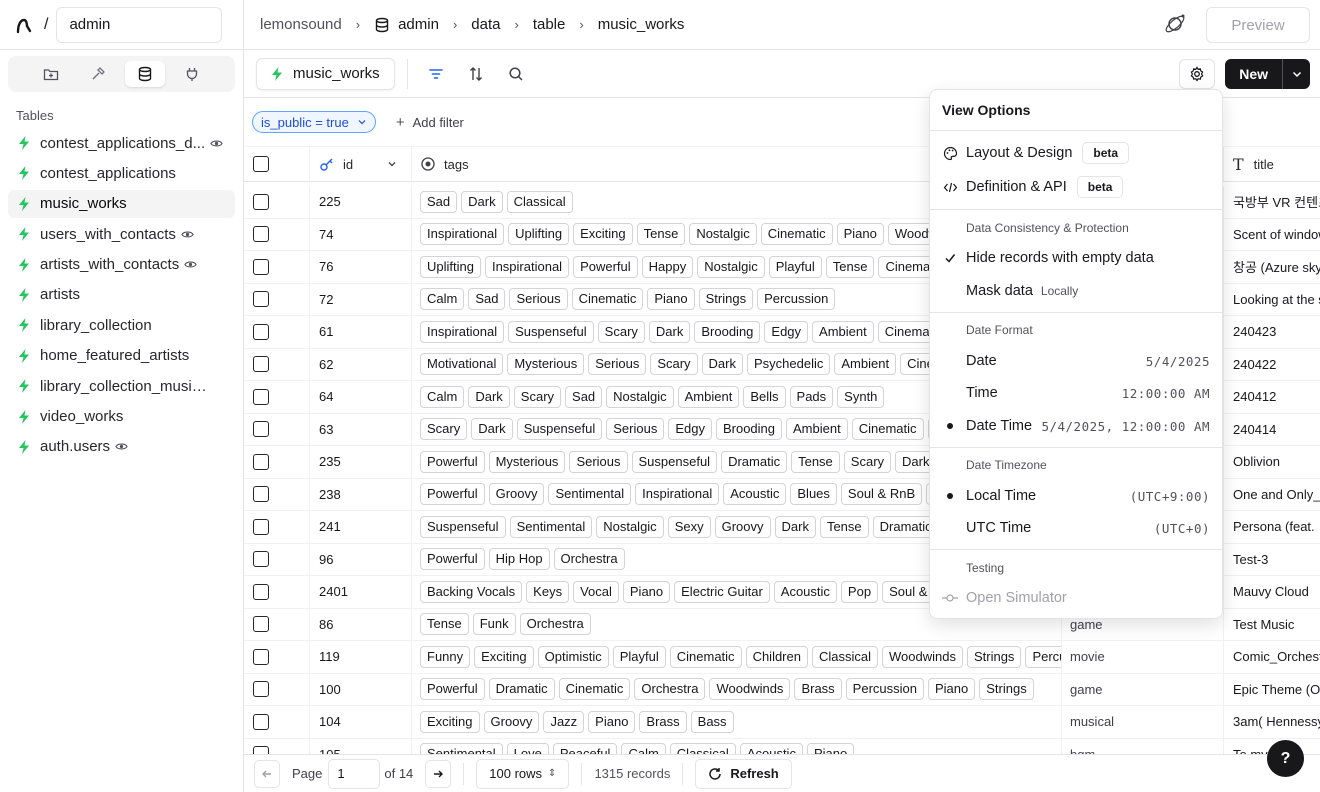 The height and width of the screenshot is (792, 1320). I want to click on hammer-icon, so click(98, 74).